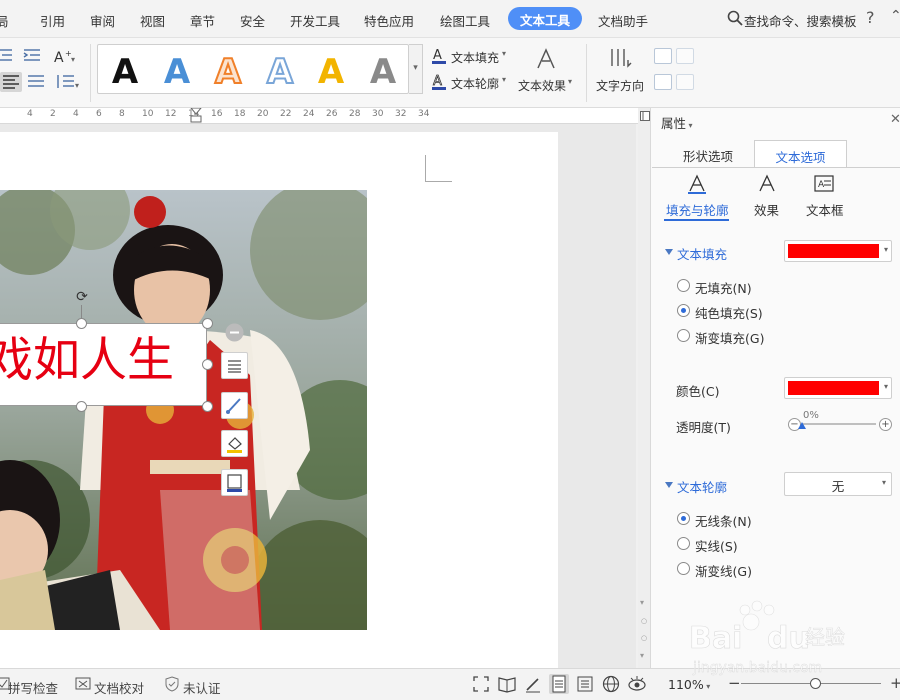 The width and height of the screenshot is (900, 700). Describe the element at coordinates (895, 16) in the screenshot. I see `collapse-icon: ⌃` at that location.